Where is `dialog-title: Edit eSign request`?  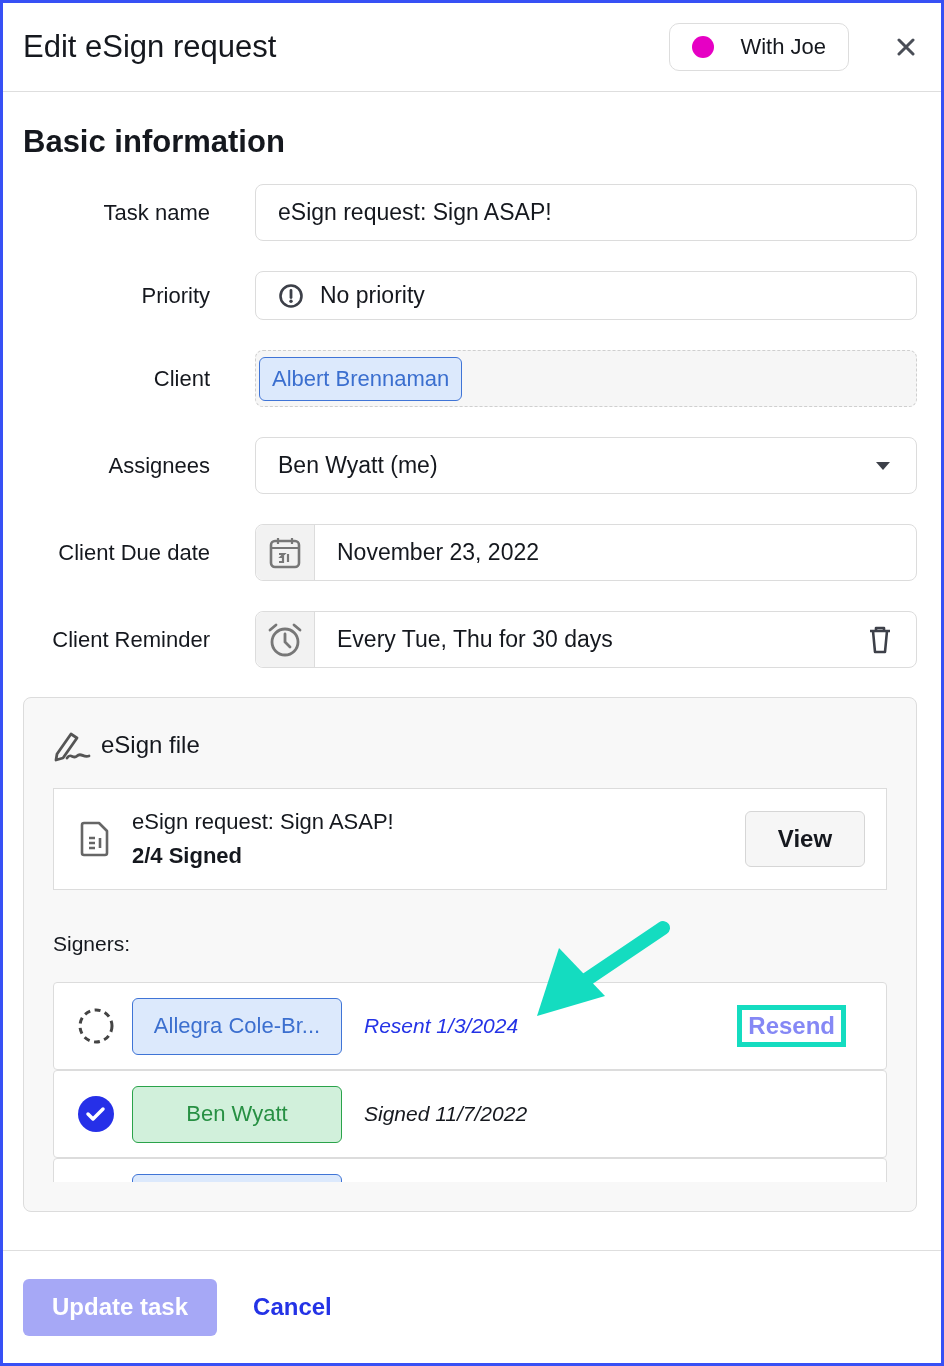
dialog-title: Edit eSign request is located at coordinates (150, 47).